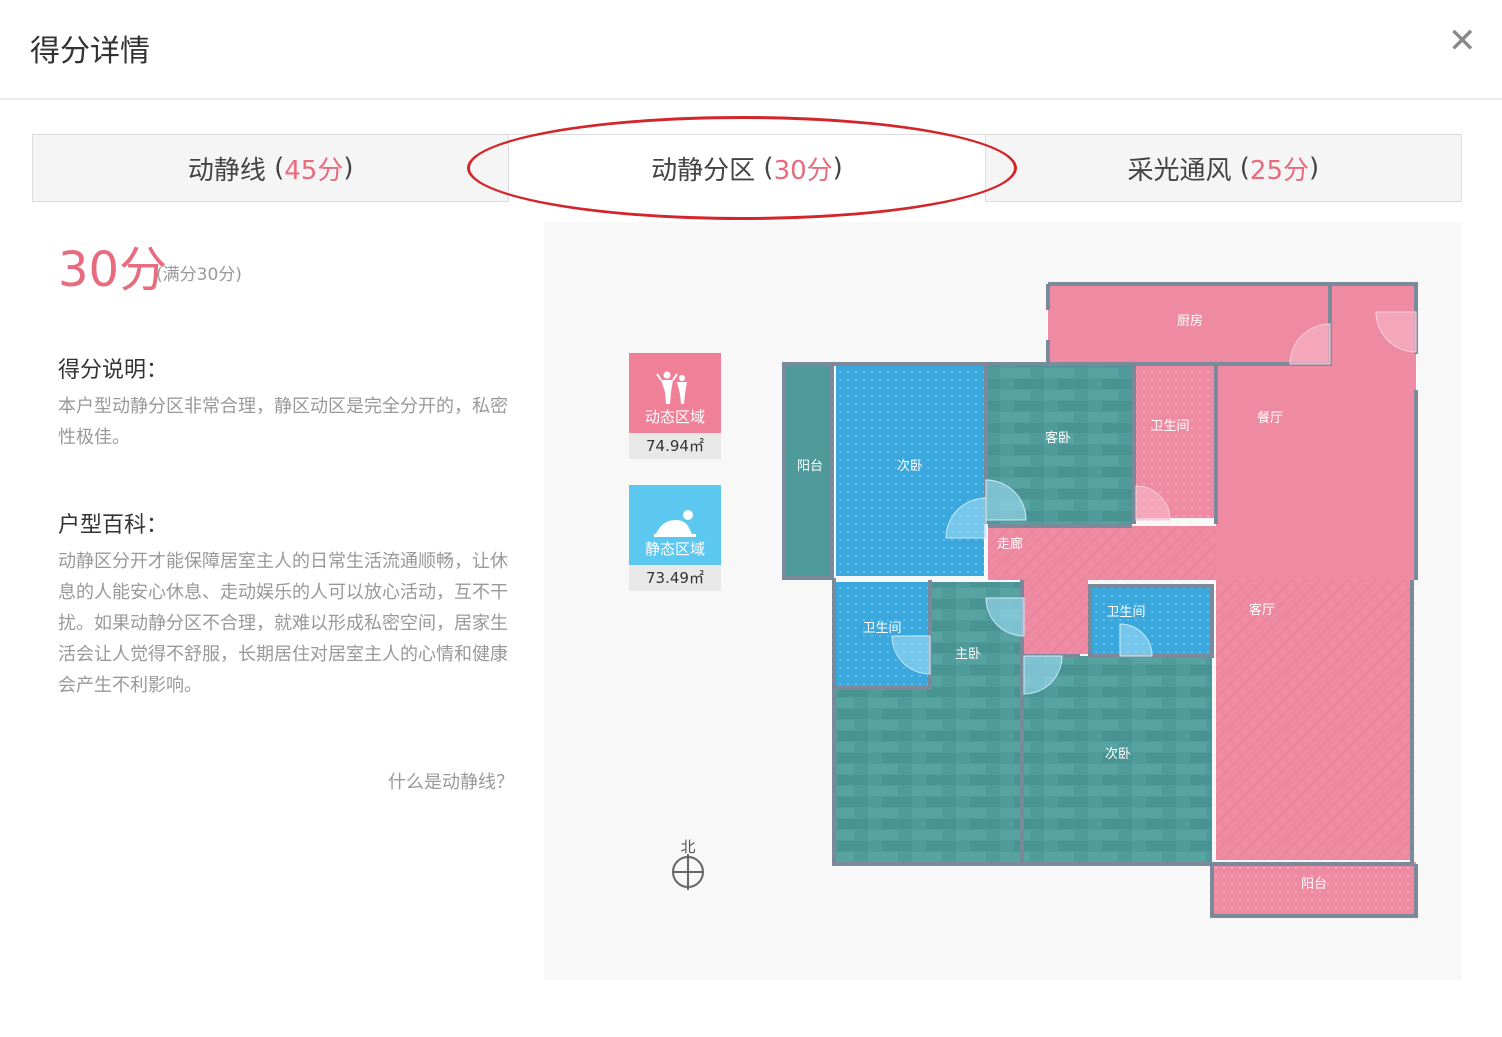  I want to click on tab-label: 采光通风, so click(1179, 170).